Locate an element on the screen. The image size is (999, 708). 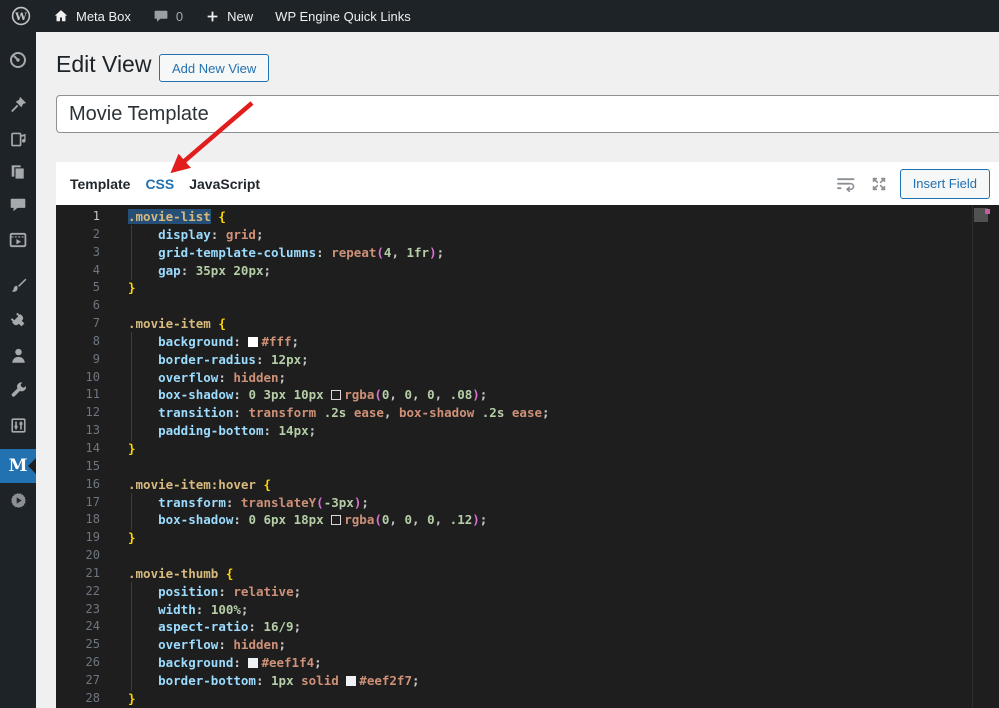
circle-play-icon is located at coordinates (18, 500).